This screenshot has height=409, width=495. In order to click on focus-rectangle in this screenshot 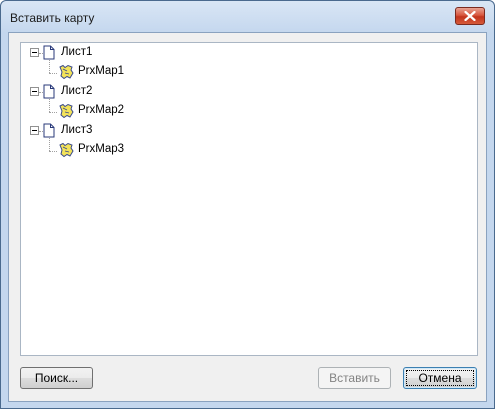, I will do `click(440, 378)`.